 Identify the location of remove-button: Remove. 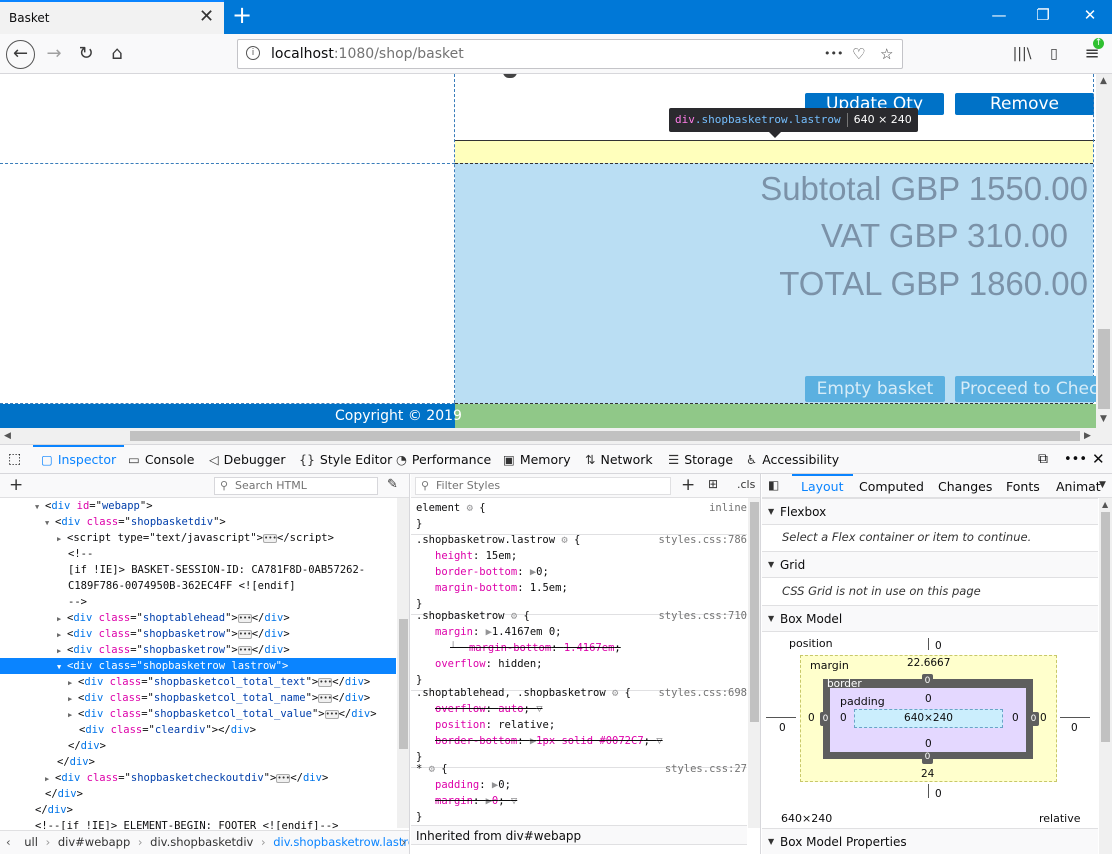
(1024, 104).